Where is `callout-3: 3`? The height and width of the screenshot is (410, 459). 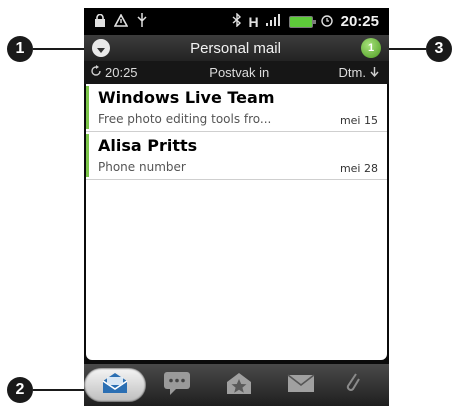 callout-3: 3 is located at coordinates (439, 49).